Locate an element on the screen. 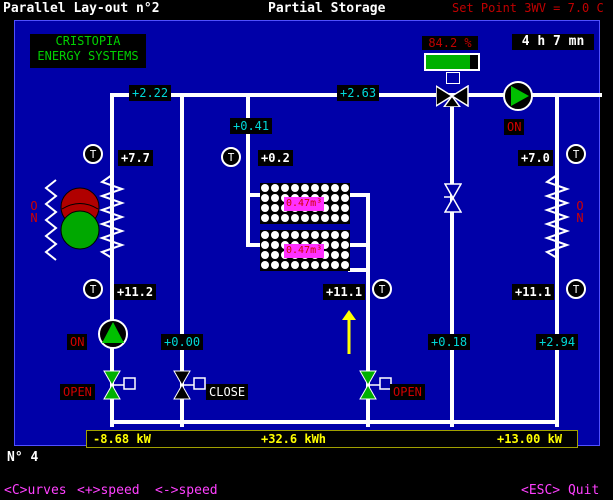 The image size is (613, 500). left-pump-icon is located at coordinates (113, 334).